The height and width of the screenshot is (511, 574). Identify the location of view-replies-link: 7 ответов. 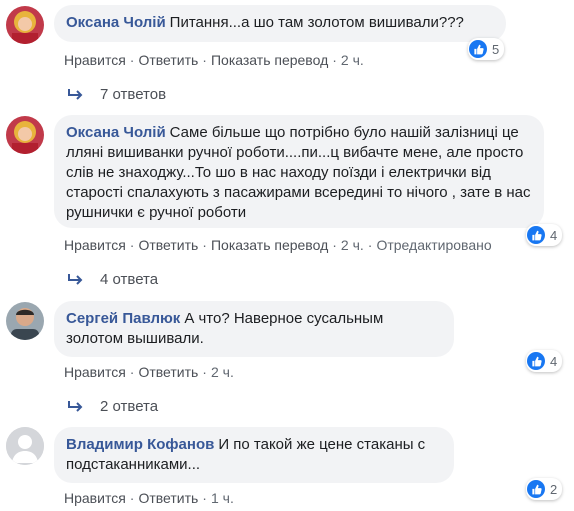
(116, 94).